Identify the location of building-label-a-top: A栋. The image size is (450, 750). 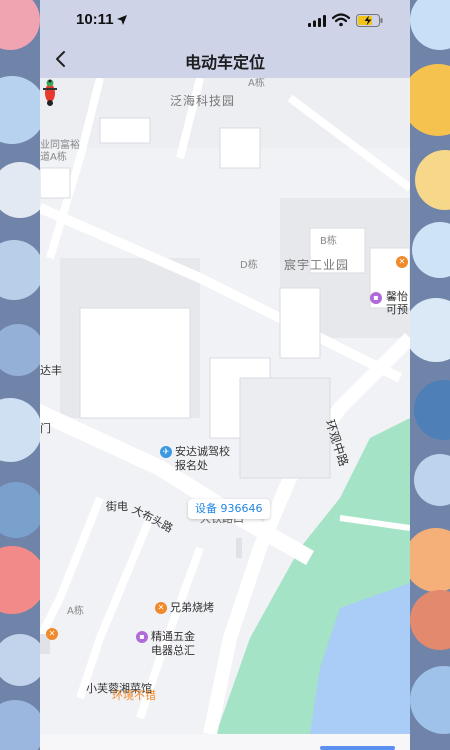
(256, 83).